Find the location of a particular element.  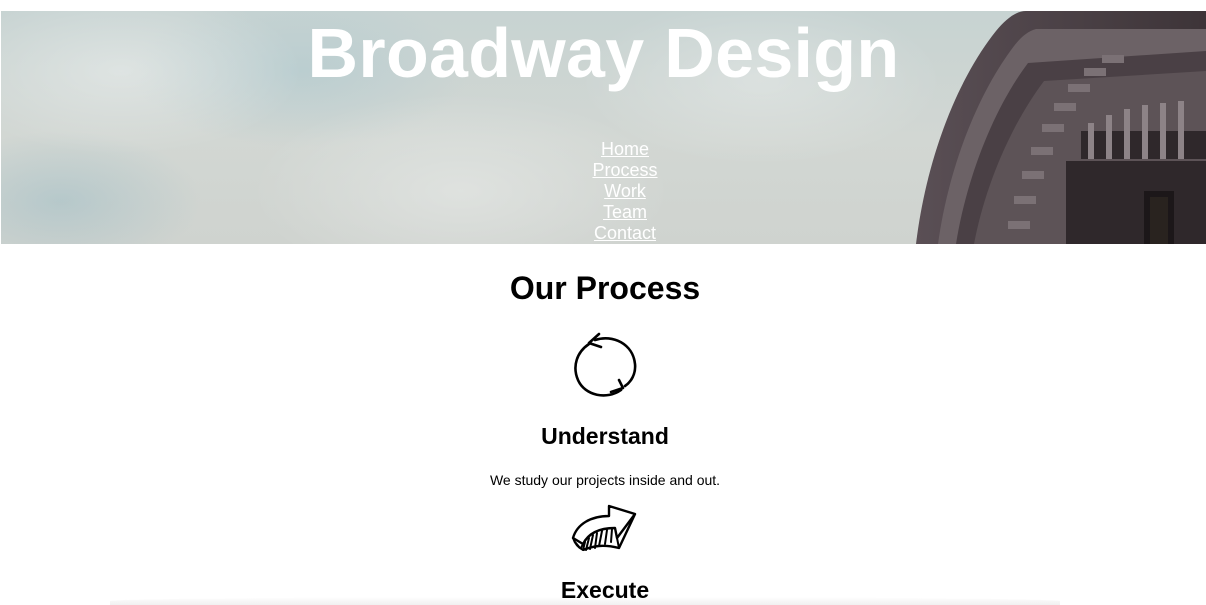

nav-item-process: Process is located at coordinates (624, 170).